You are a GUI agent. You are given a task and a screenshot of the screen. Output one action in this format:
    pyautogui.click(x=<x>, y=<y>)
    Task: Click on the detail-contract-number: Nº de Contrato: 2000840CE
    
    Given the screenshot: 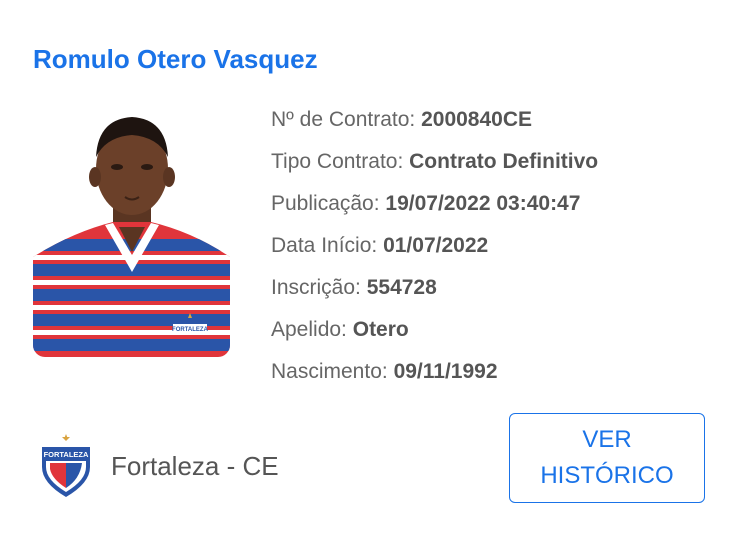 What is the action you would take?
    pyautogui.click(x=402, y=119)
    